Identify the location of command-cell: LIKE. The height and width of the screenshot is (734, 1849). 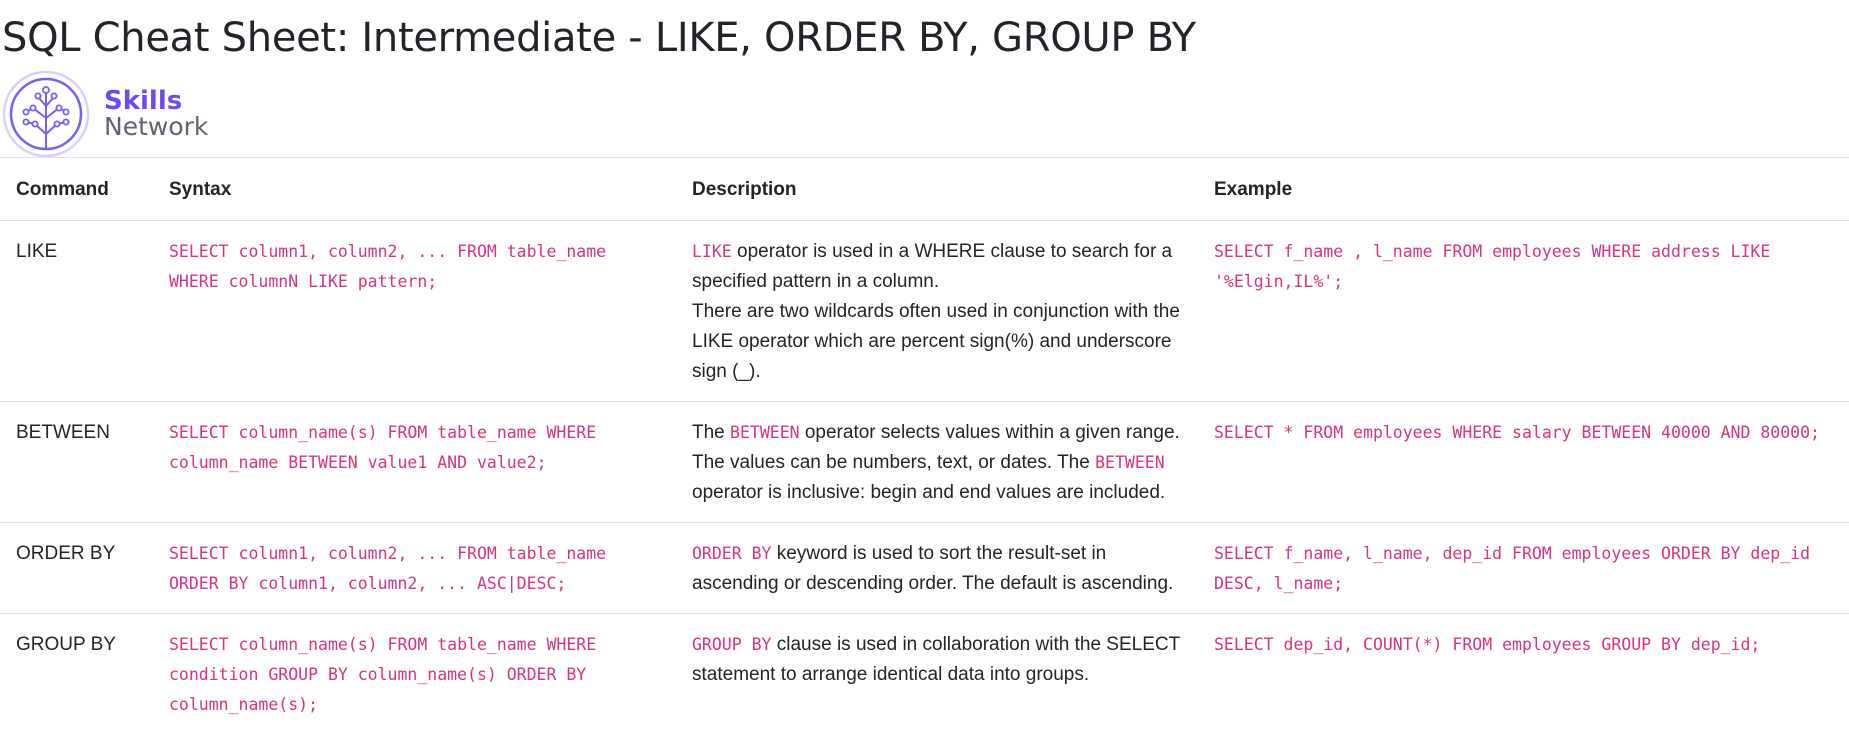
(76, 311).